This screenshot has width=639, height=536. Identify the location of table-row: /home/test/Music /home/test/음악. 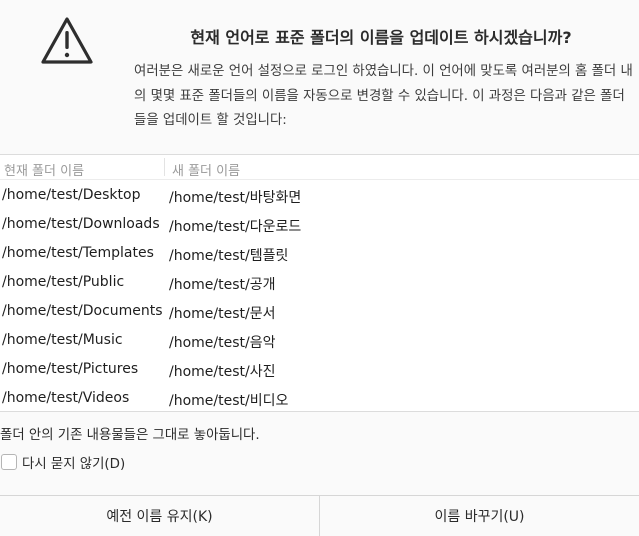
(319, 340).